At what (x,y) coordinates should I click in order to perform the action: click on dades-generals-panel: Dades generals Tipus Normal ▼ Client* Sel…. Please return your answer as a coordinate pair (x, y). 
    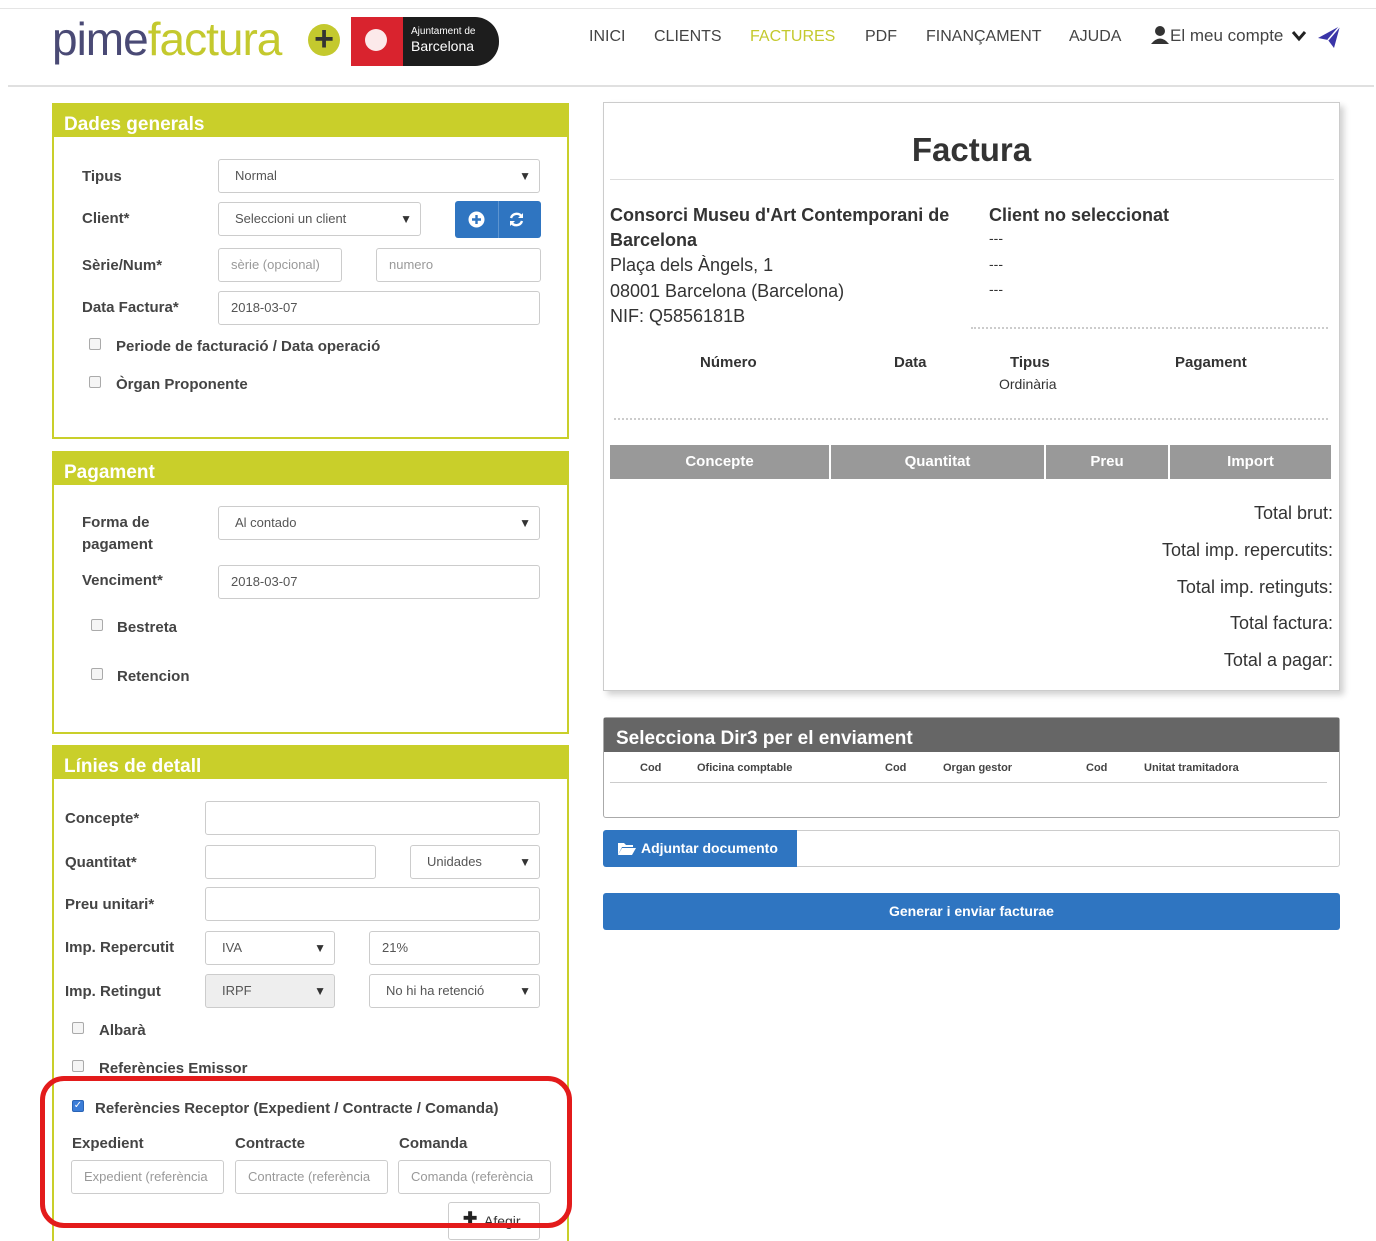
    Looking at the image, I should click on (310, 271).